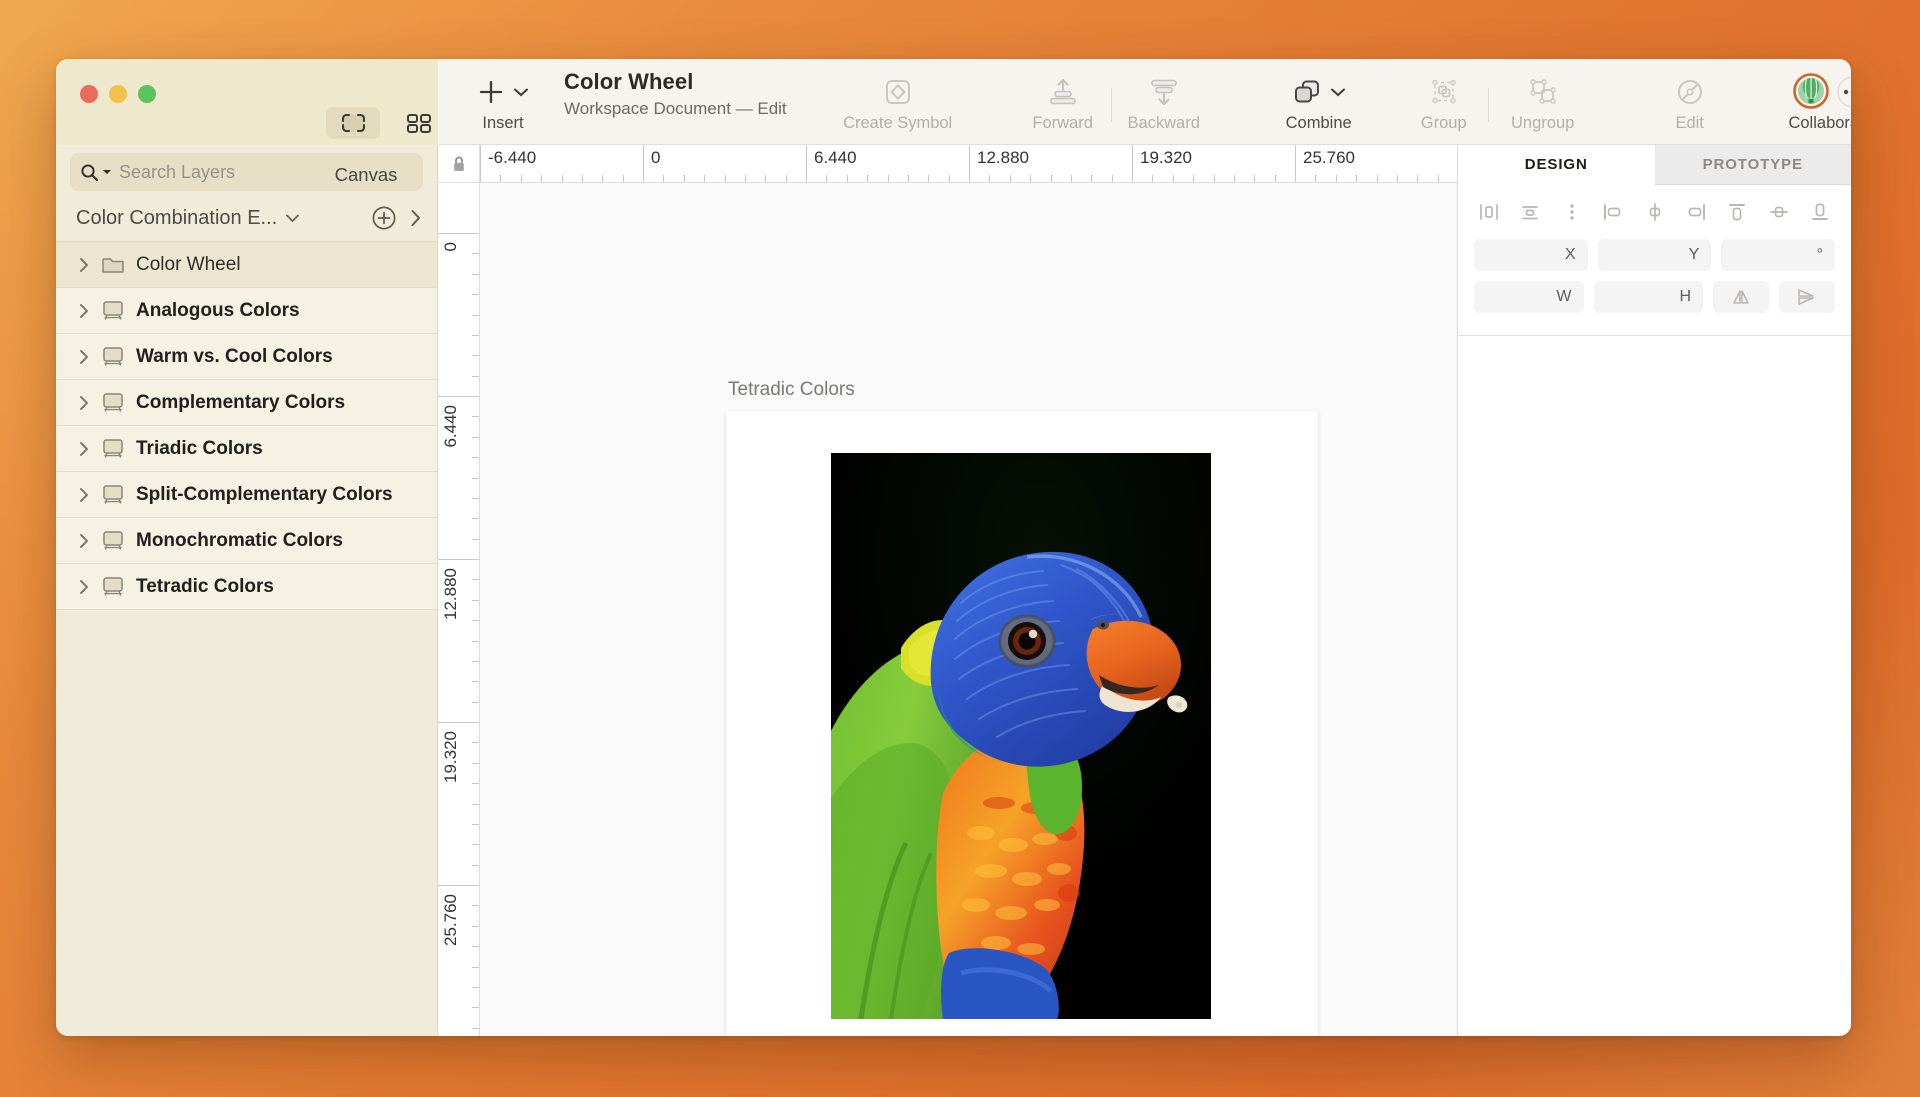  I want to click on minimize-button, so click(118, 94).